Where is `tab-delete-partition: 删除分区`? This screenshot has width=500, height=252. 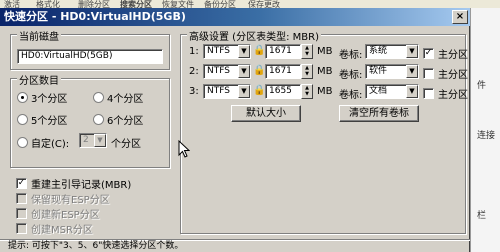
tab-delete-partition: 删除分区 is located at coordinates (94, 4).